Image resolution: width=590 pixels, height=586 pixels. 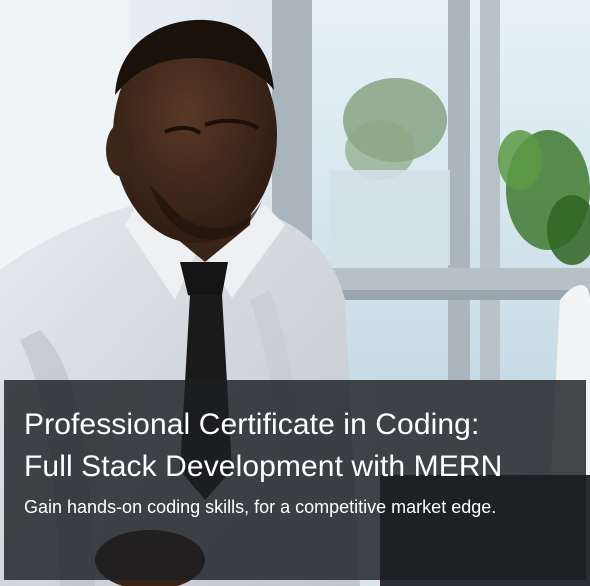 What do you see at coordinates (263, 466) in the screenshot?
I see `course-title-line-2: Full Stack Development with MERN` at bounding box center [263, 466].